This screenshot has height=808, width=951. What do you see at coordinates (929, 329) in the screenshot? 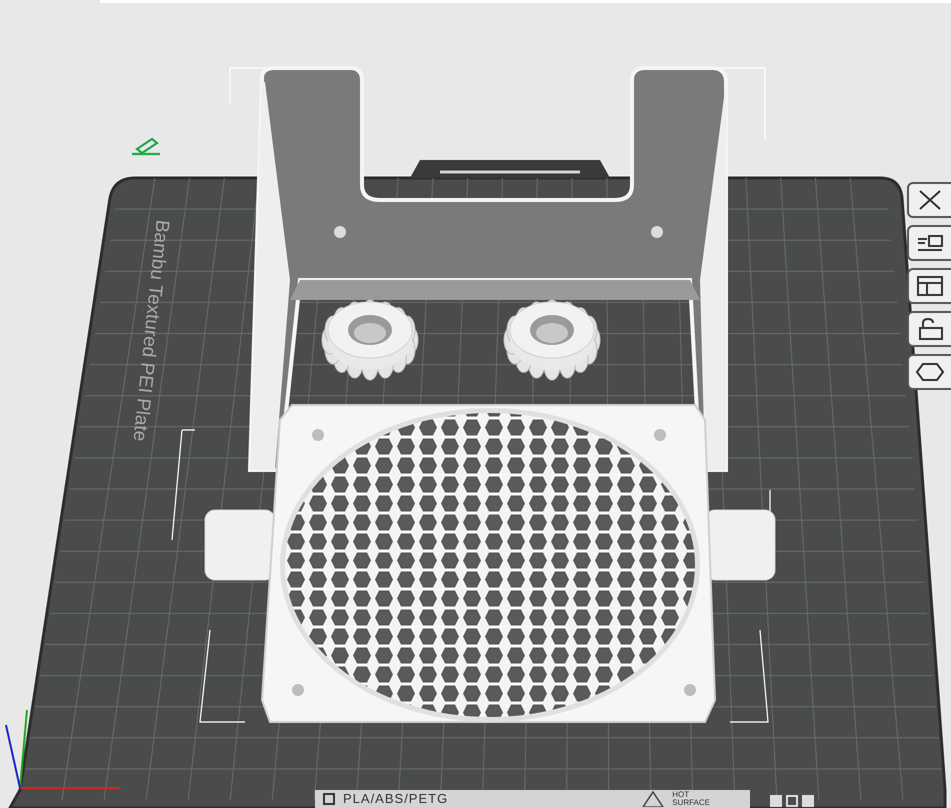
I see `lock-button` at bounding box center [929, 329].